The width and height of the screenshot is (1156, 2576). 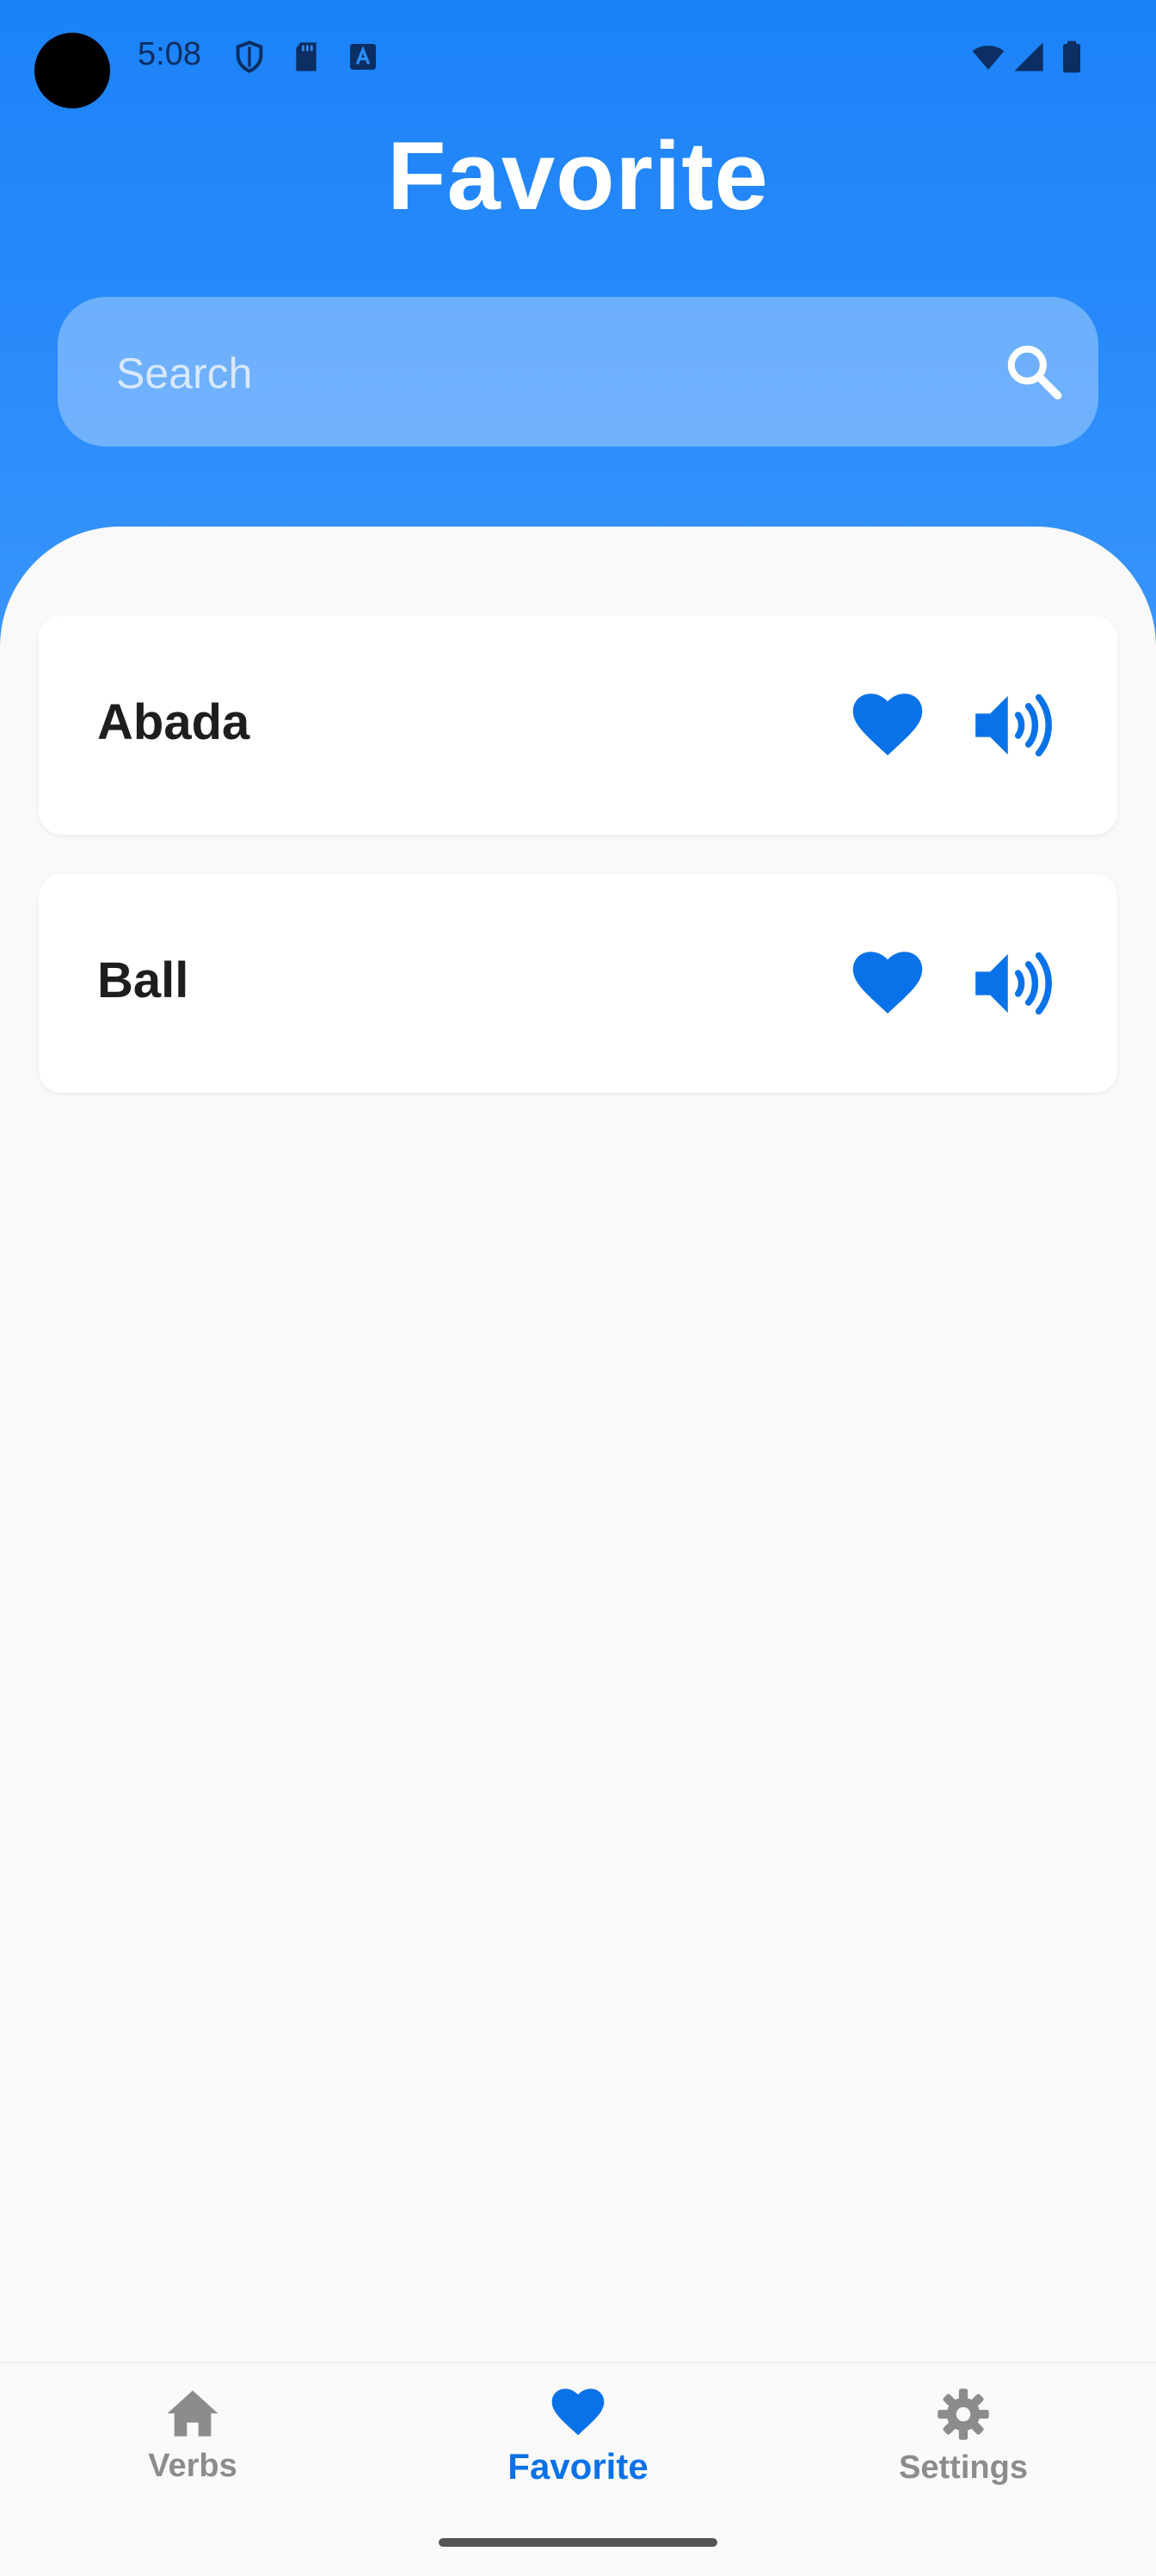 I want to click on sd-card-icon, so click(x=307, y=56).